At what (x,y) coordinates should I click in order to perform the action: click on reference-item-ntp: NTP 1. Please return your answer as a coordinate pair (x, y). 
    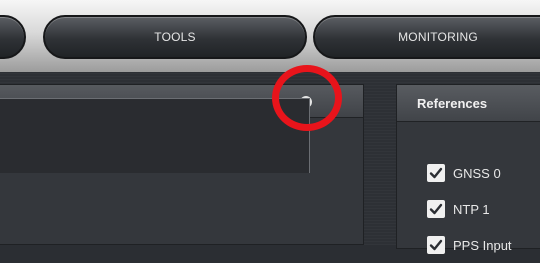
    Looking at the image, I should click on (469, 209).